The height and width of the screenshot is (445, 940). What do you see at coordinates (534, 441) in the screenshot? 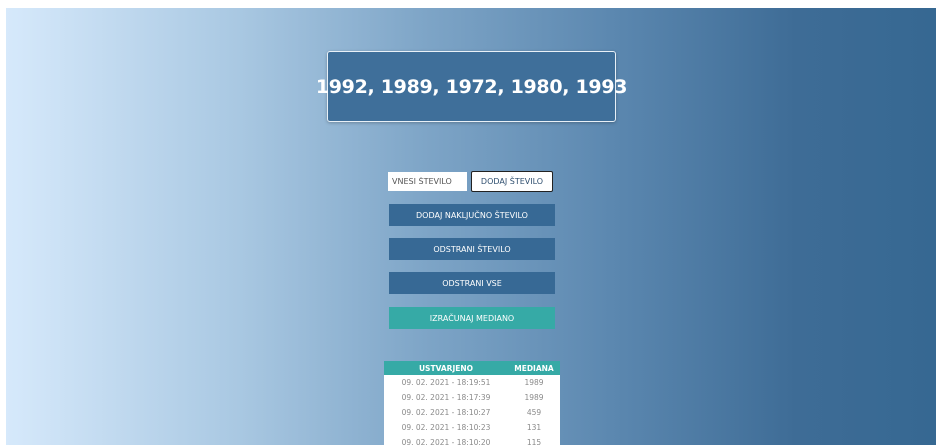
I see `cell-median: 115` at bounding box center [534, 441].